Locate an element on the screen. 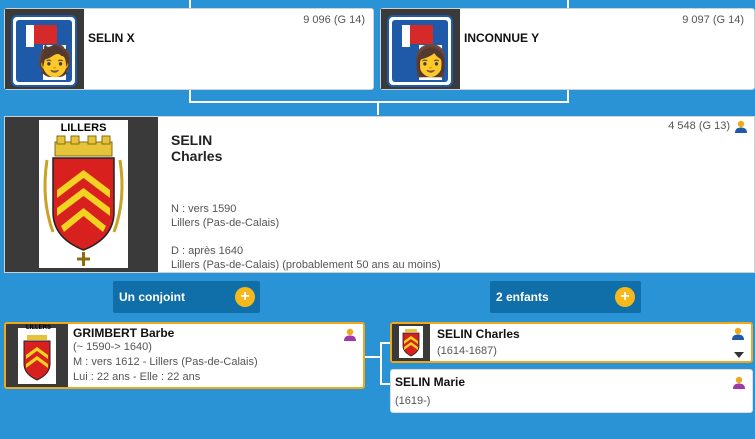  coat-of-arms-thumb-small is located at coordinates (411, 342).